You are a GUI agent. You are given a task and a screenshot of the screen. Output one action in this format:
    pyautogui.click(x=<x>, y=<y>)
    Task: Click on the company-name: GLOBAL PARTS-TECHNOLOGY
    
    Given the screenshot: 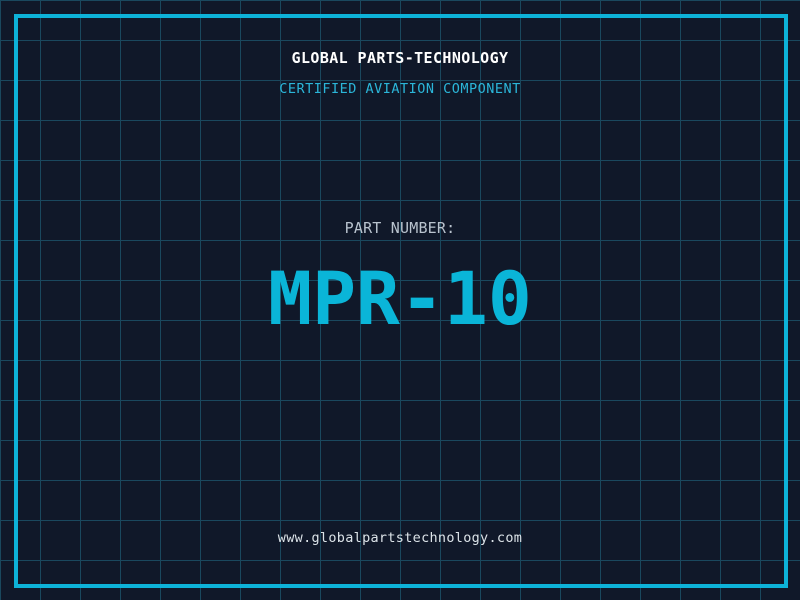 What is the action you would take?
    pyautogui.click(x=400, y=58)
    